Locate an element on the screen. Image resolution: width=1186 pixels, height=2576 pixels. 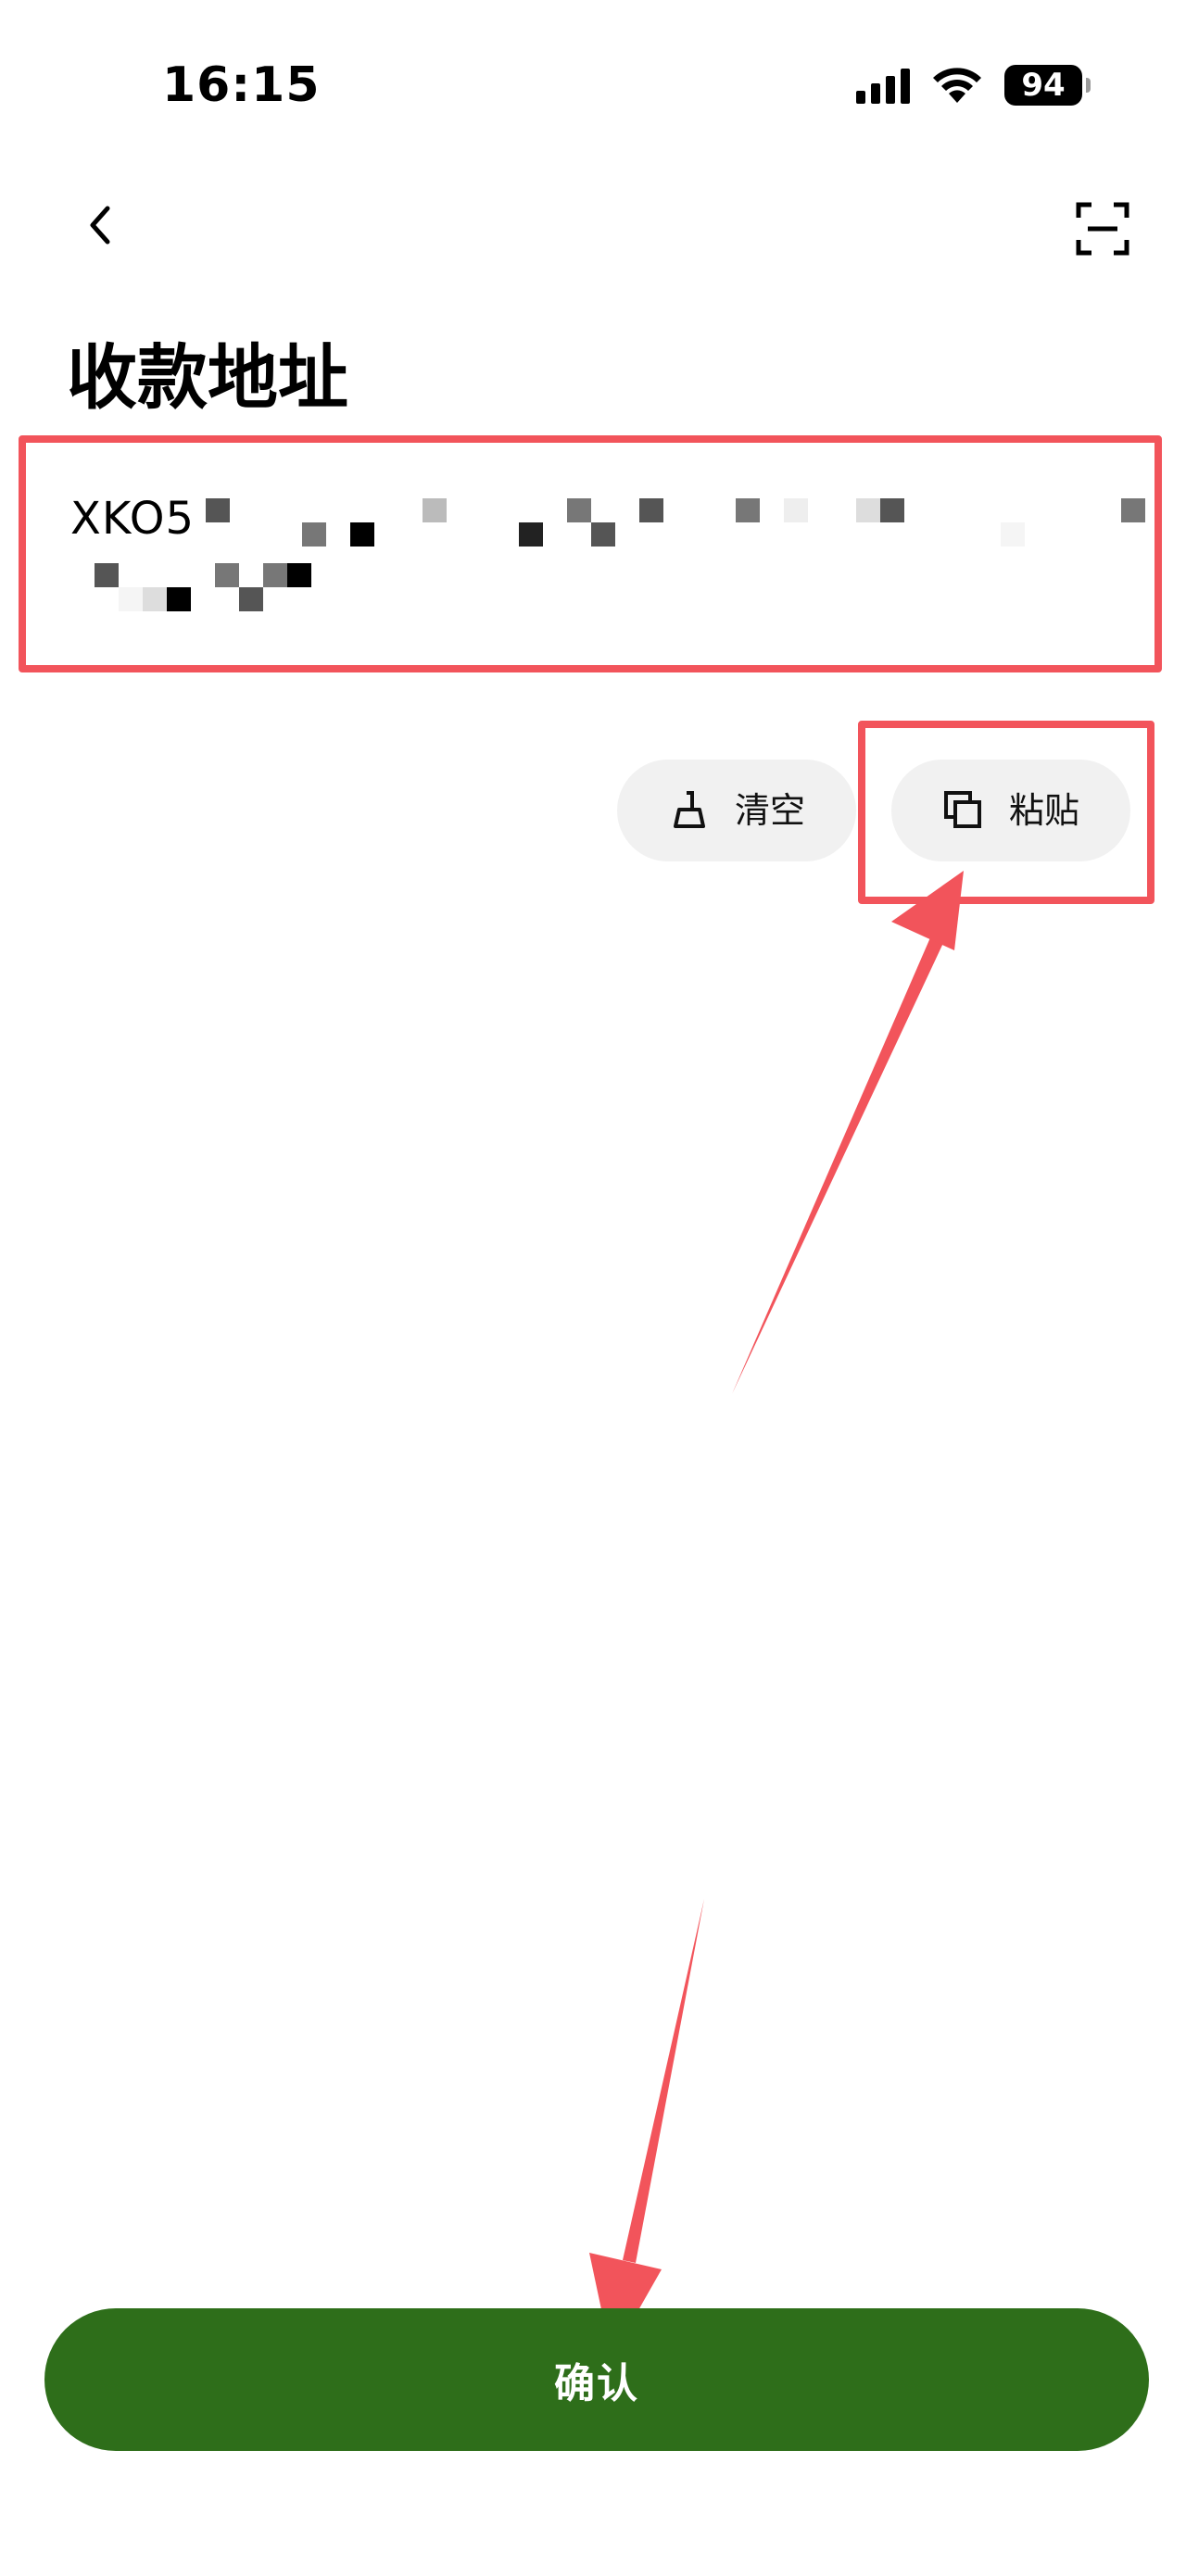
chevron-left-icon is located at coordinates (100, 225).